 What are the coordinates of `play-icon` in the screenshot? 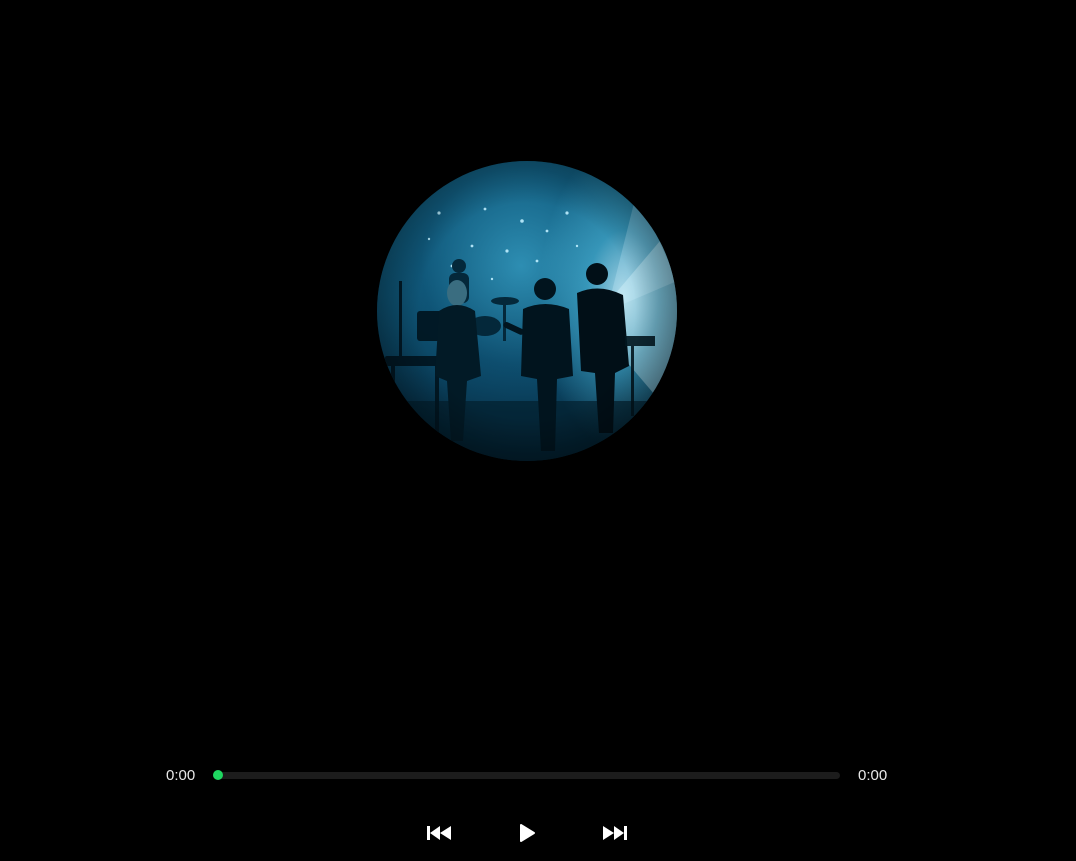 It's located at (527, 833).